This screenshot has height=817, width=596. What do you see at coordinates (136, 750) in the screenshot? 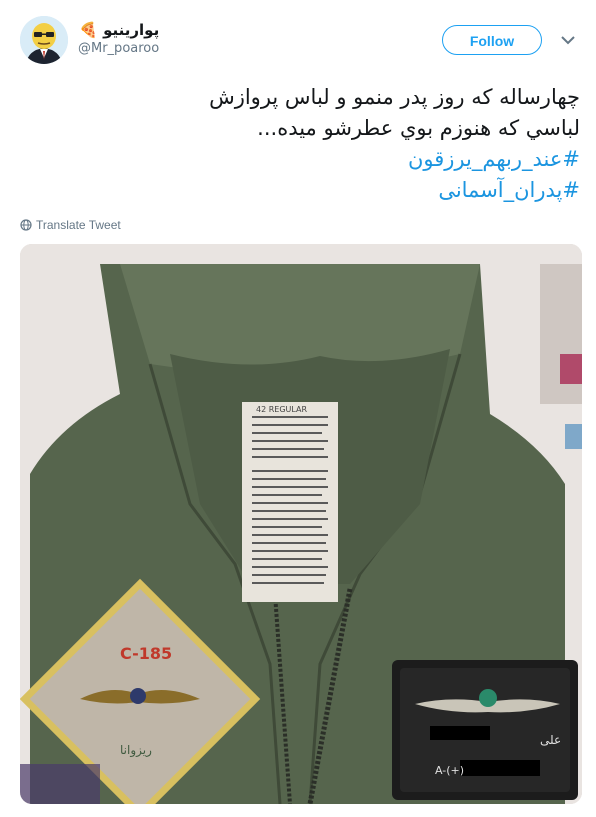
I see `badge-script: ریزوانا` at bounding box center [136, 750].